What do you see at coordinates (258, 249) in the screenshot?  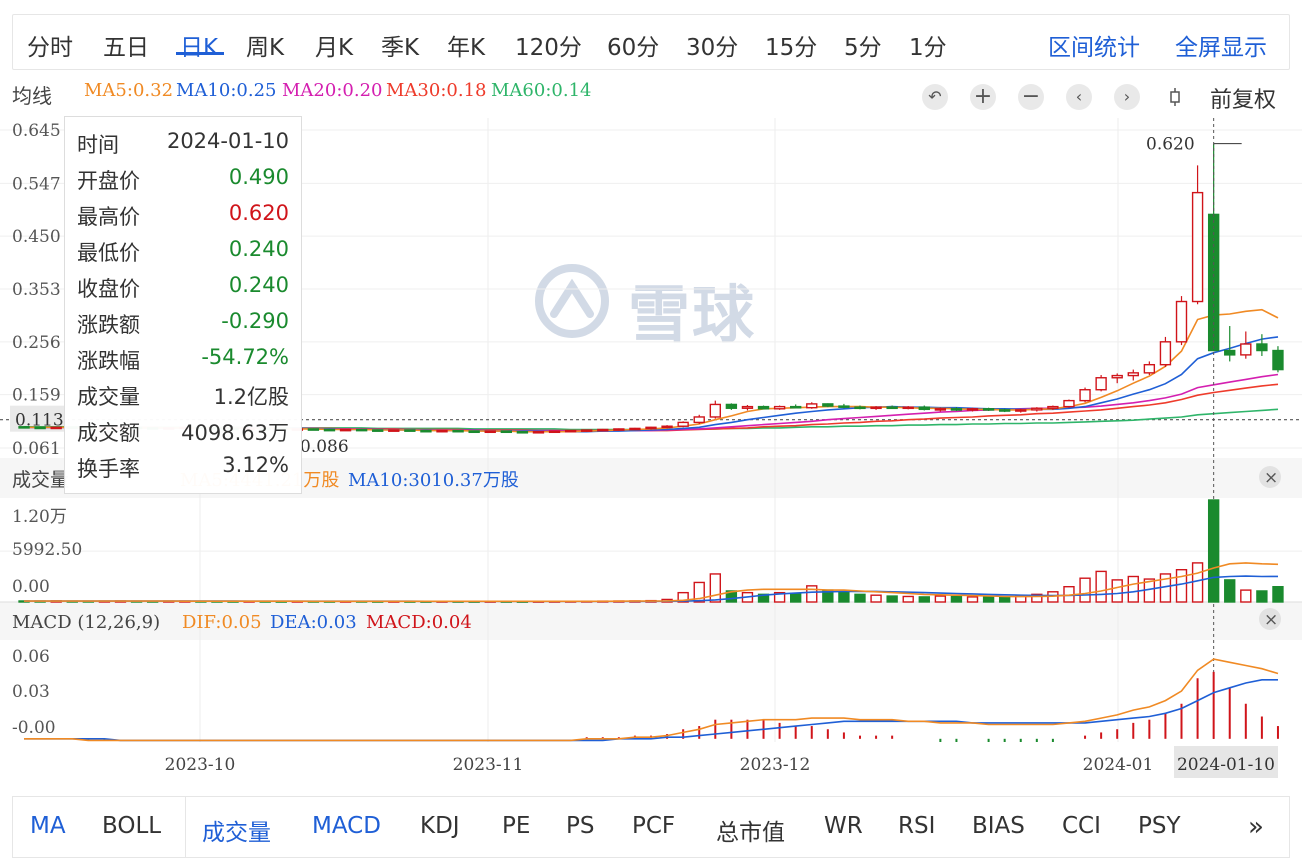 I see `tooltip-value: 0.240` at bounding box center [258, 249].